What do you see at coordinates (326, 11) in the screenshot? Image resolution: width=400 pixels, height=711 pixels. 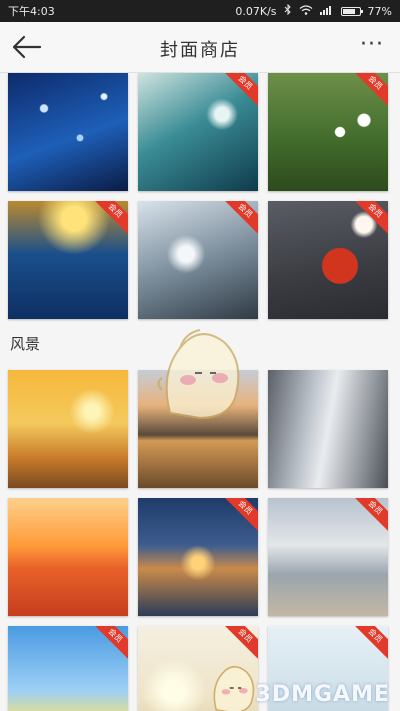 I see `signal-icon` at bounding box center [326, 11].